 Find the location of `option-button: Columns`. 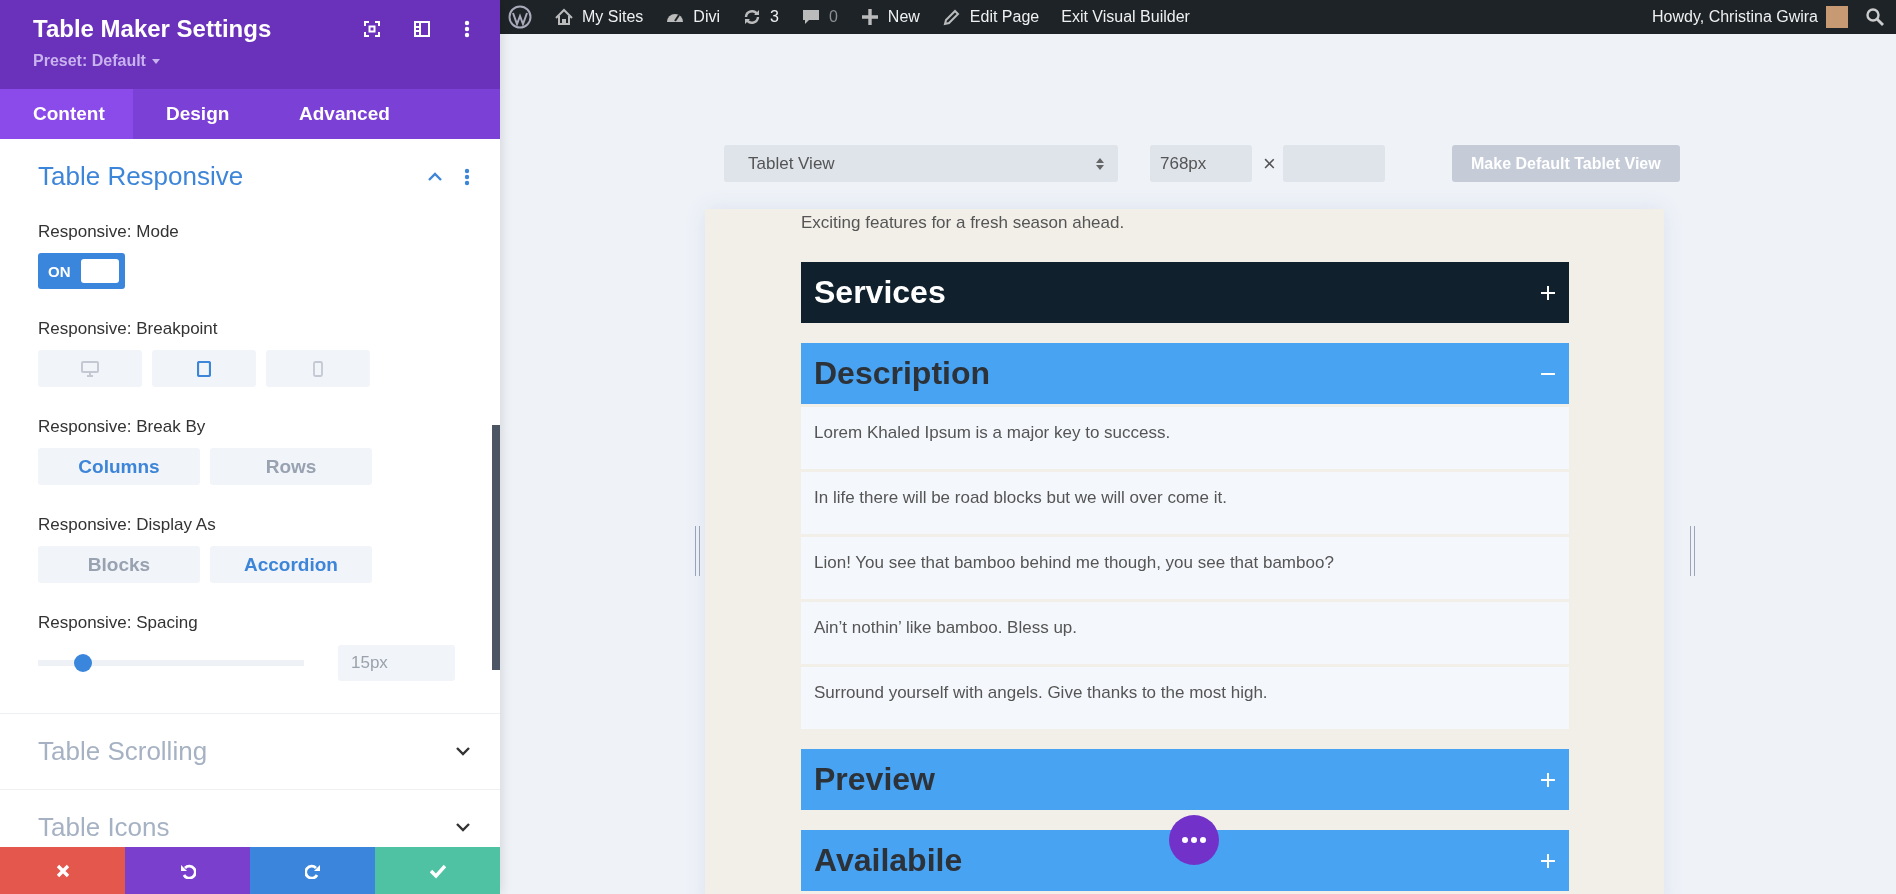

option-button: Columns is located at coordinates (119, 466).